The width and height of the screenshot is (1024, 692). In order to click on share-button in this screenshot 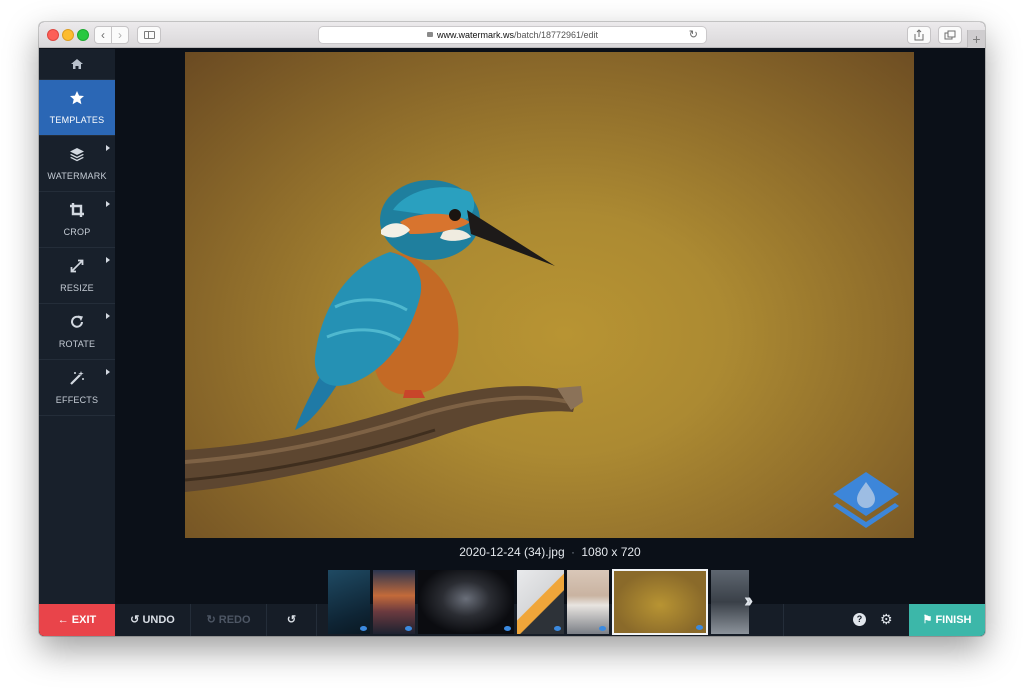, I will do `click(919, 35)`.